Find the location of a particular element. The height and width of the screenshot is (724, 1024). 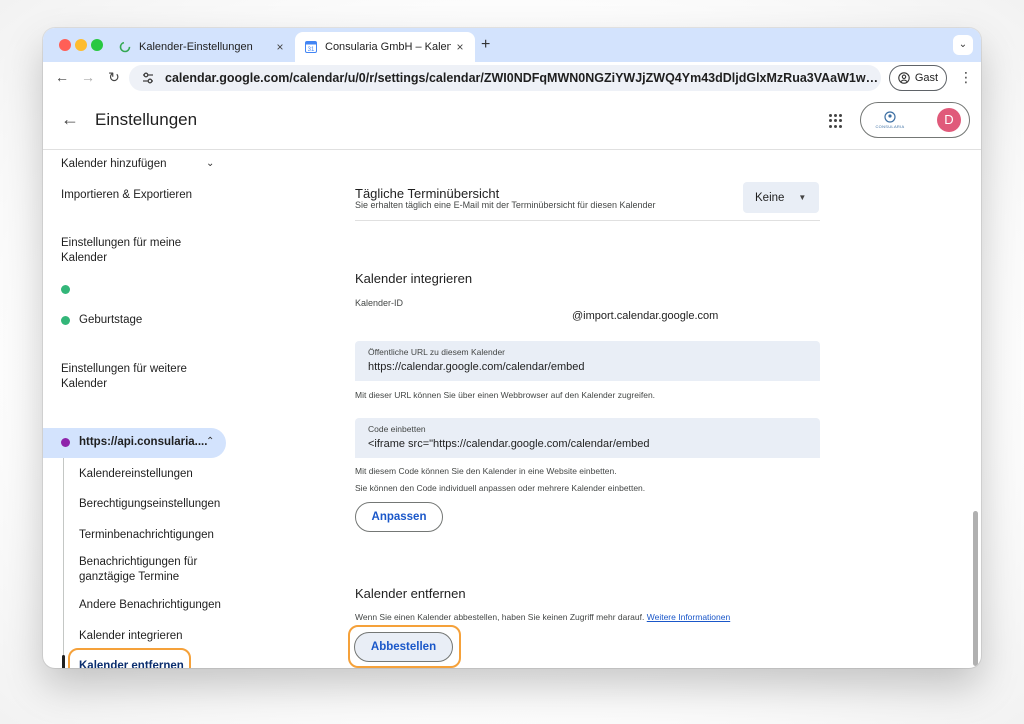

tab-settings: Kalender-Einstellungen × is located at coordinates (202, 47).